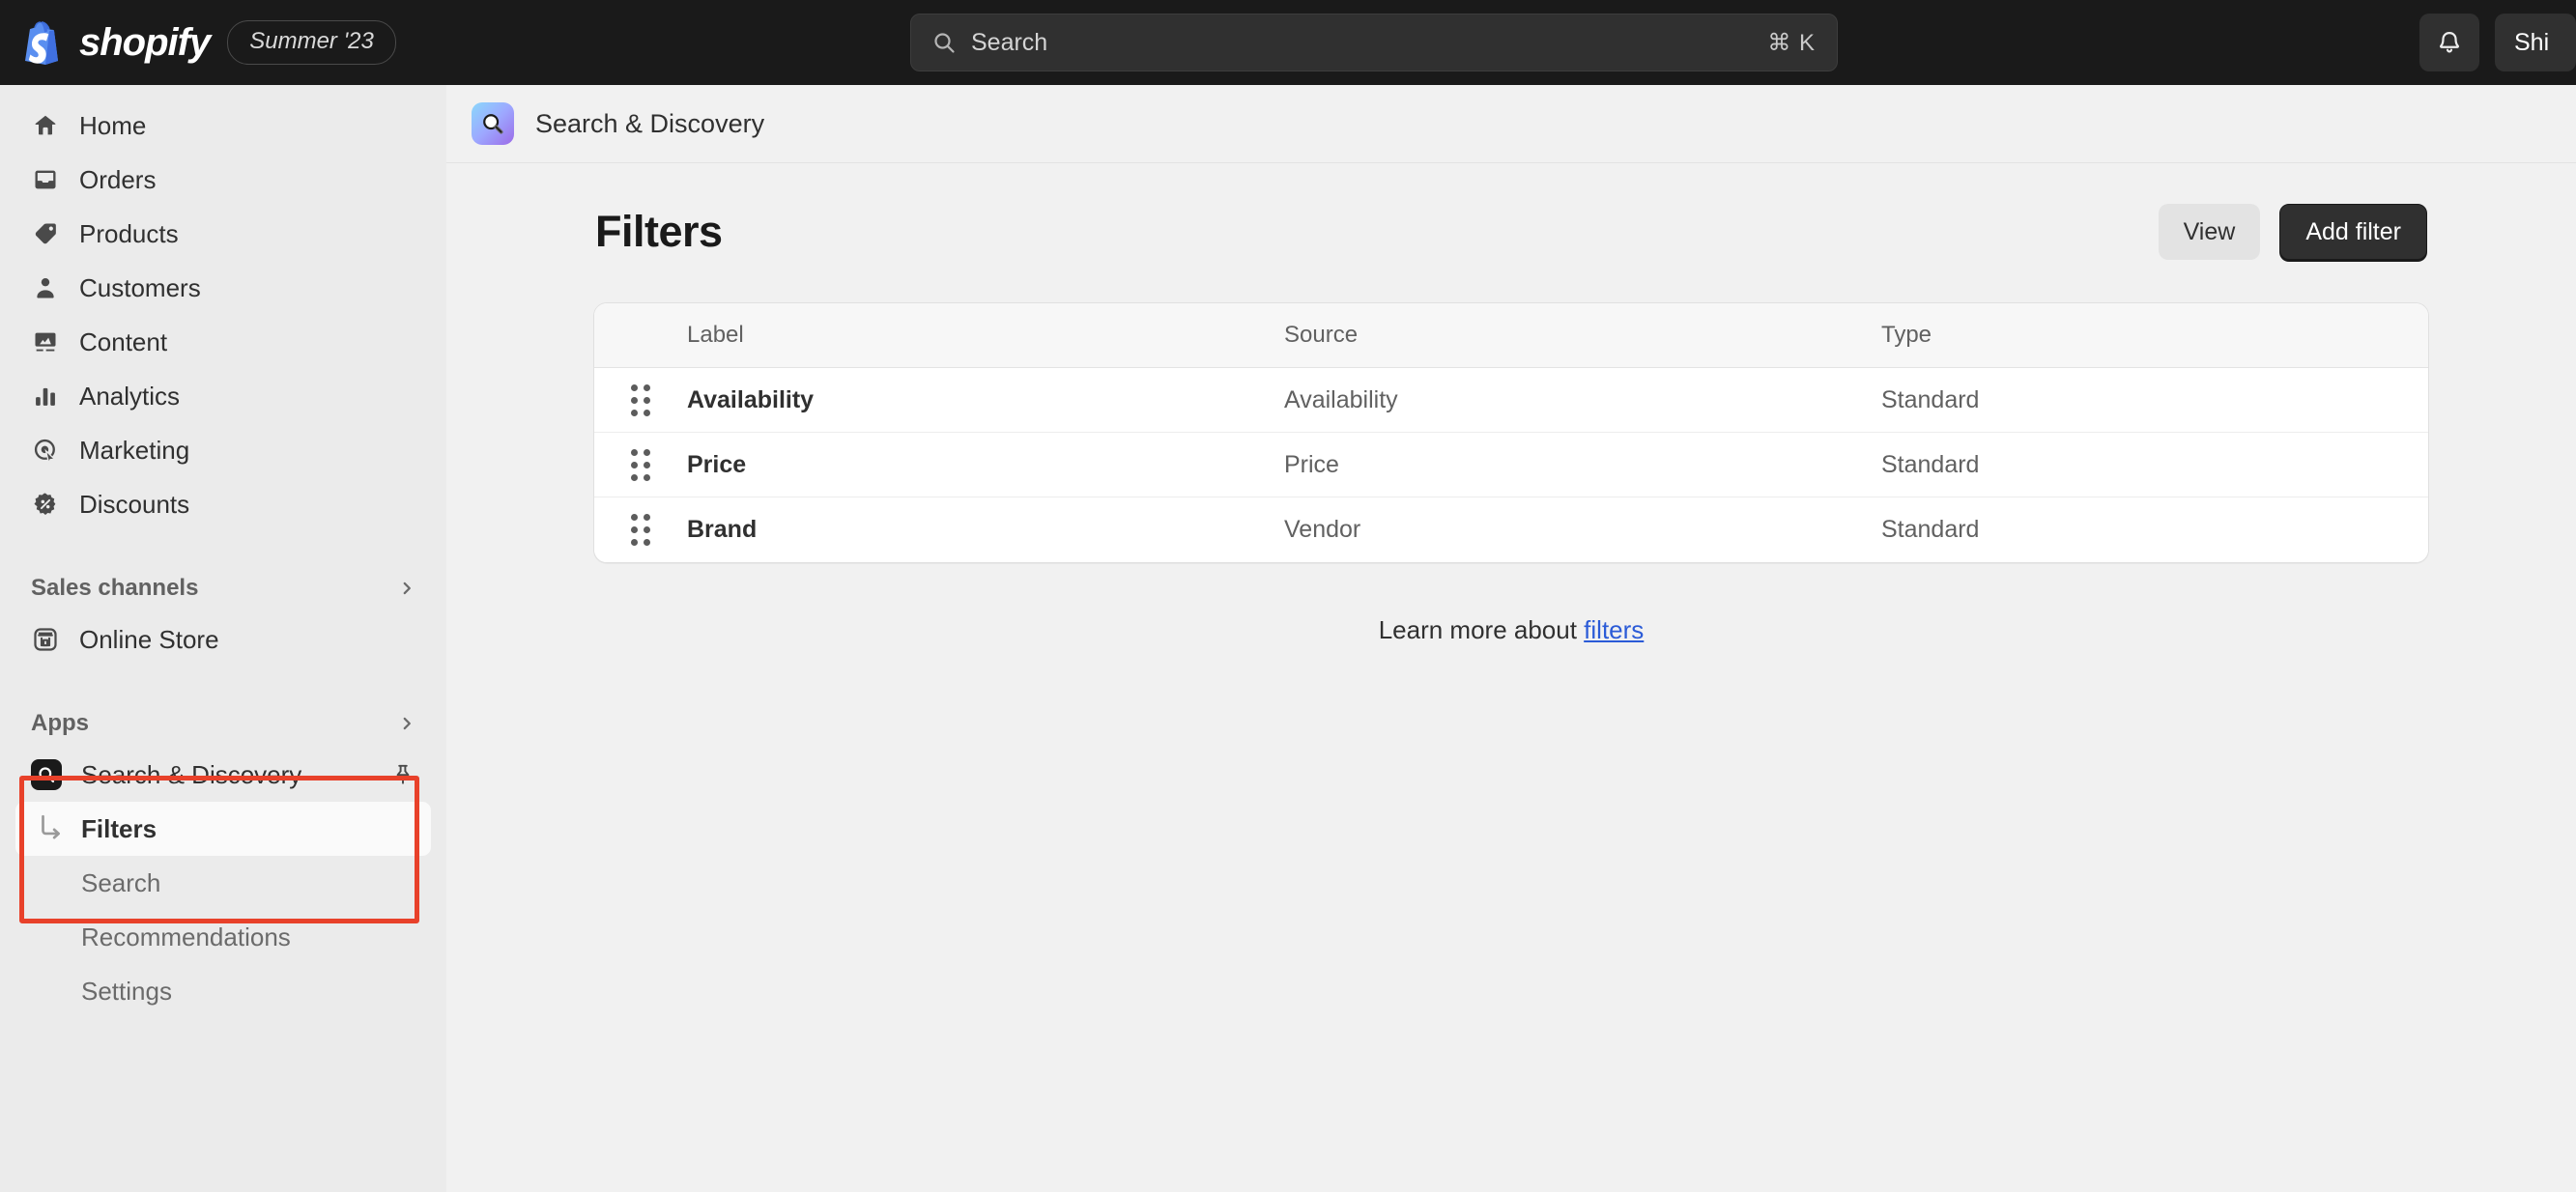 The width and height of the screenshot is (2576, 1192). I want to click on search-shortcut: ⌘ K, so click(1792, 42).